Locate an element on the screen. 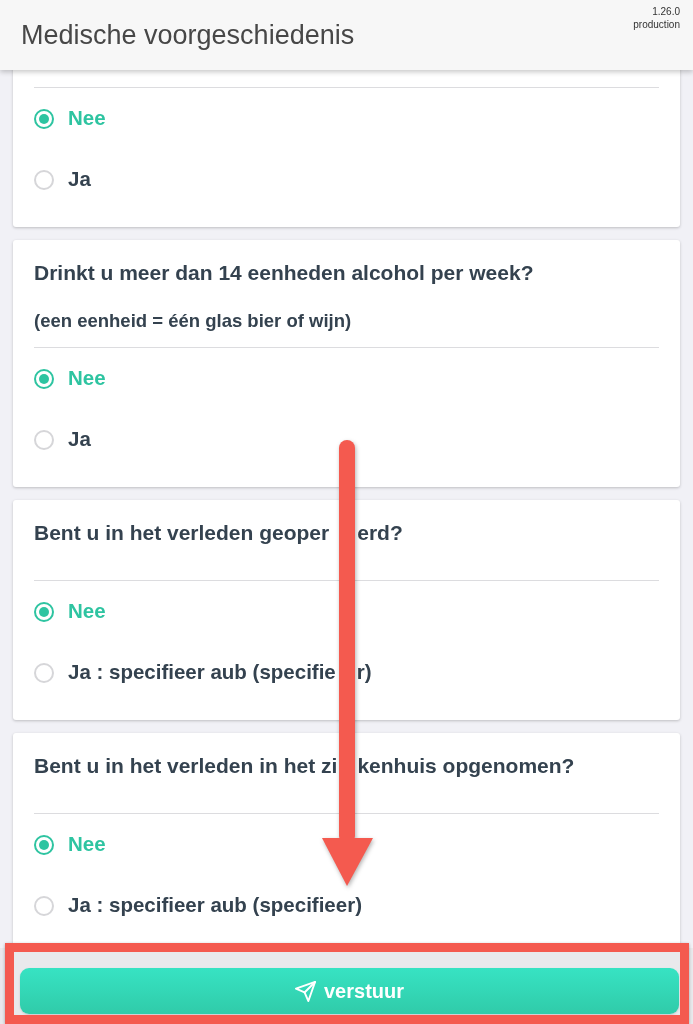  option-label: r) is located at coordinates (364, 672).